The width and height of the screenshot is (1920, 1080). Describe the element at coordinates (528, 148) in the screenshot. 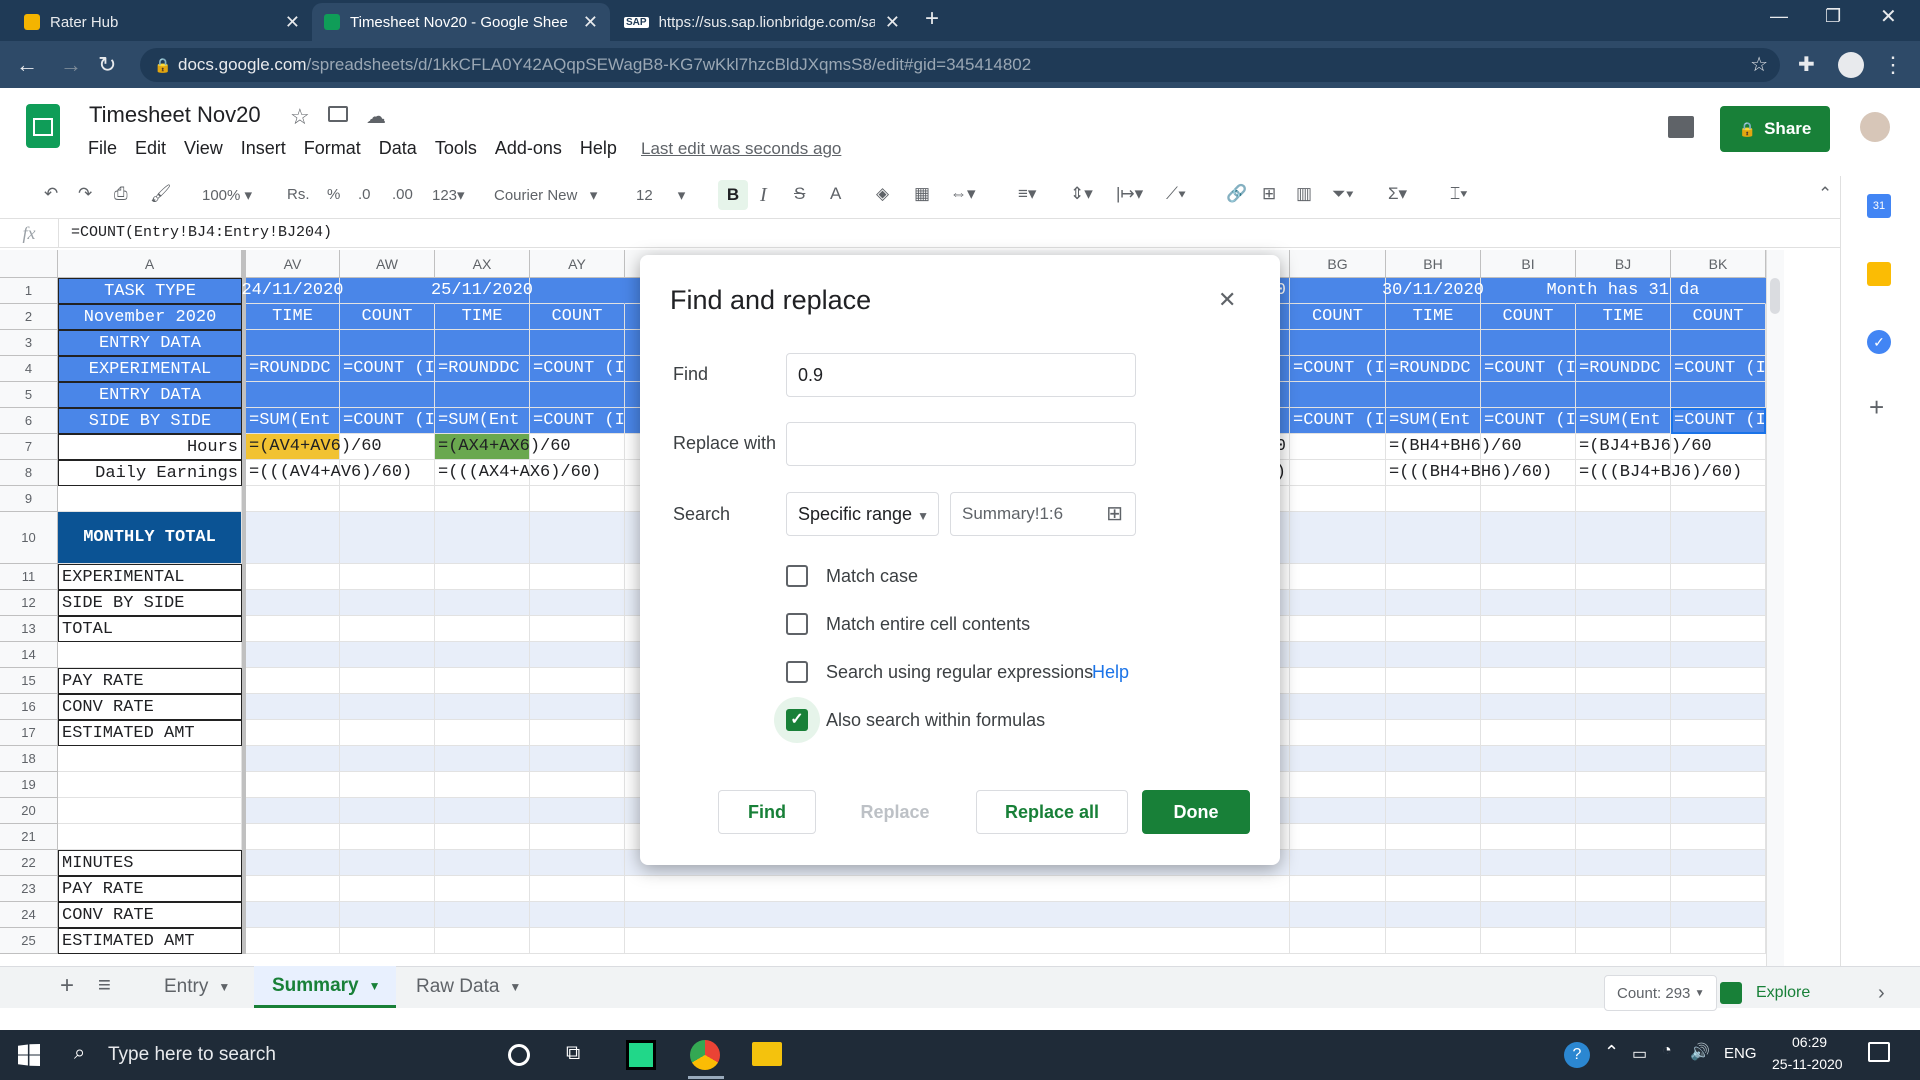

I see `menu-addons: Add-ons` at that location.